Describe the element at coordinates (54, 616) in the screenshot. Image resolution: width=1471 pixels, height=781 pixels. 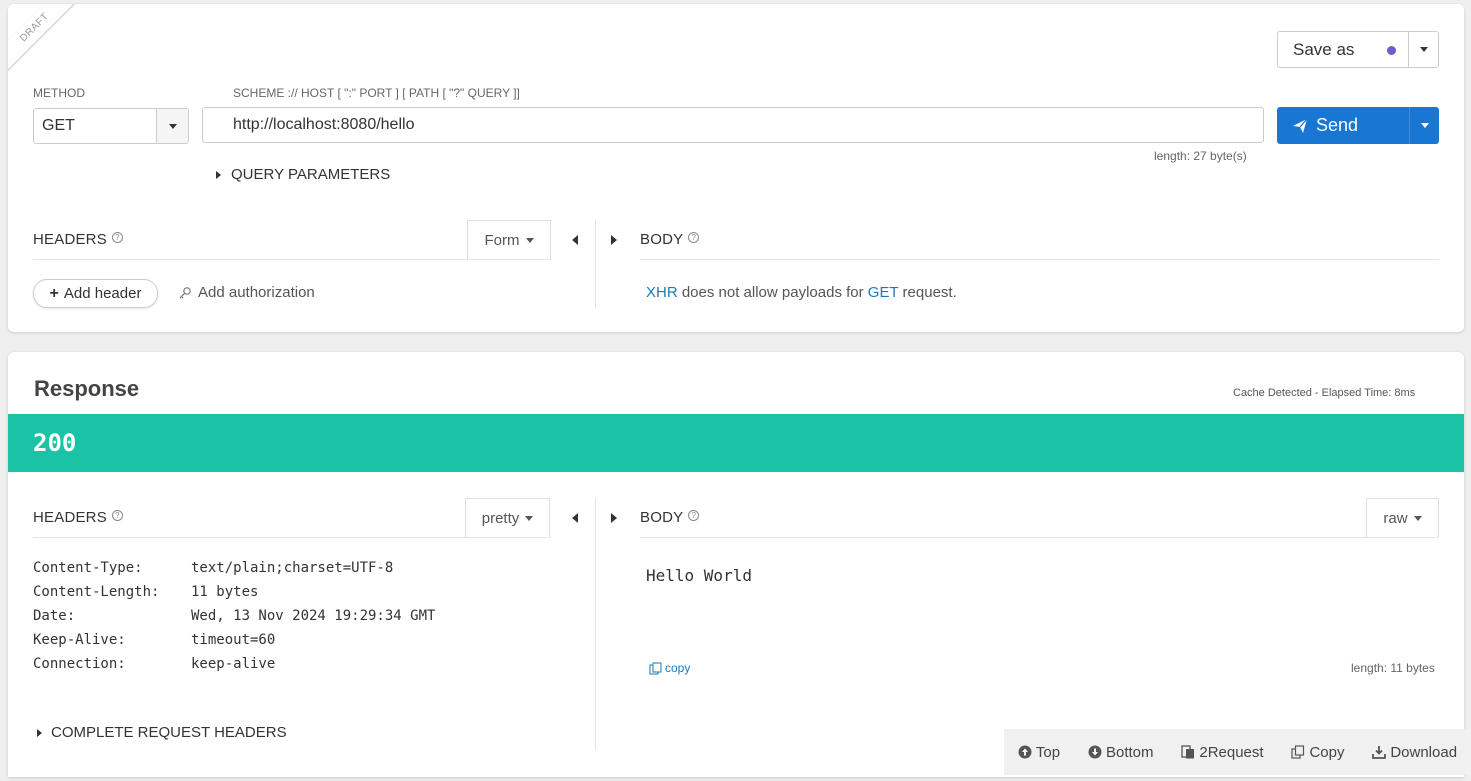
I see `header-key: Date:` at that location.